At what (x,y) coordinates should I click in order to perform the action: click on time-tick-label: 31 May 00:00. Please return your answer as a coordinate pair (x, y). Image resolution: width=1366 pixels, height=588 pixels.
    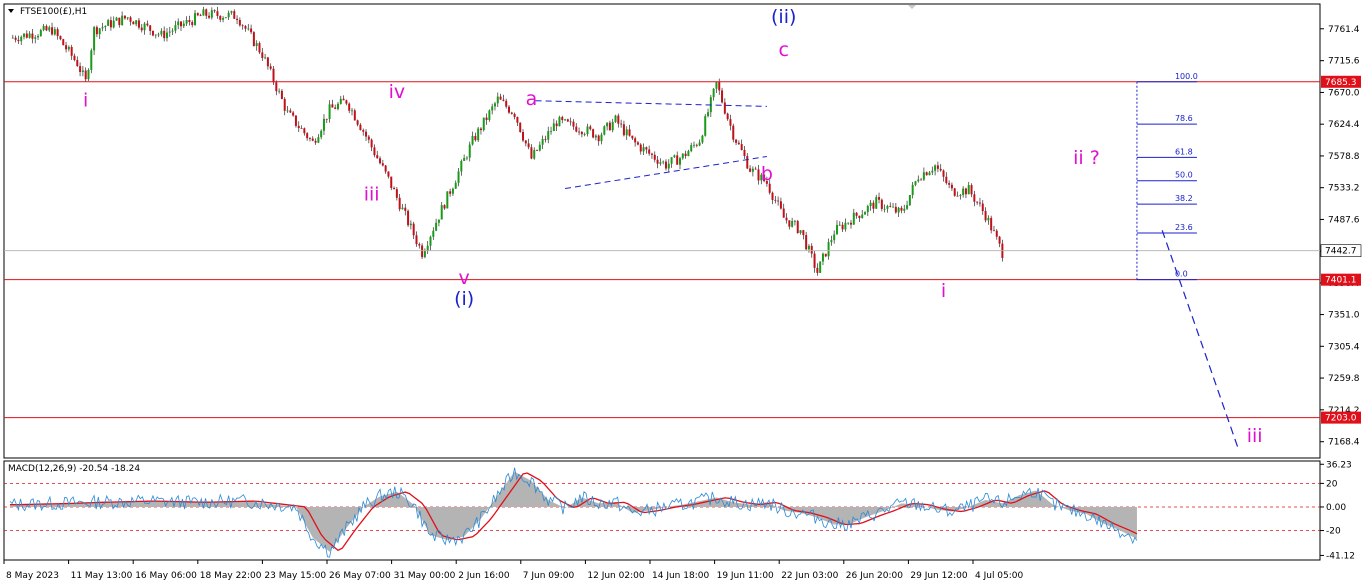
    Looking at the image, I should click on (425, 576).